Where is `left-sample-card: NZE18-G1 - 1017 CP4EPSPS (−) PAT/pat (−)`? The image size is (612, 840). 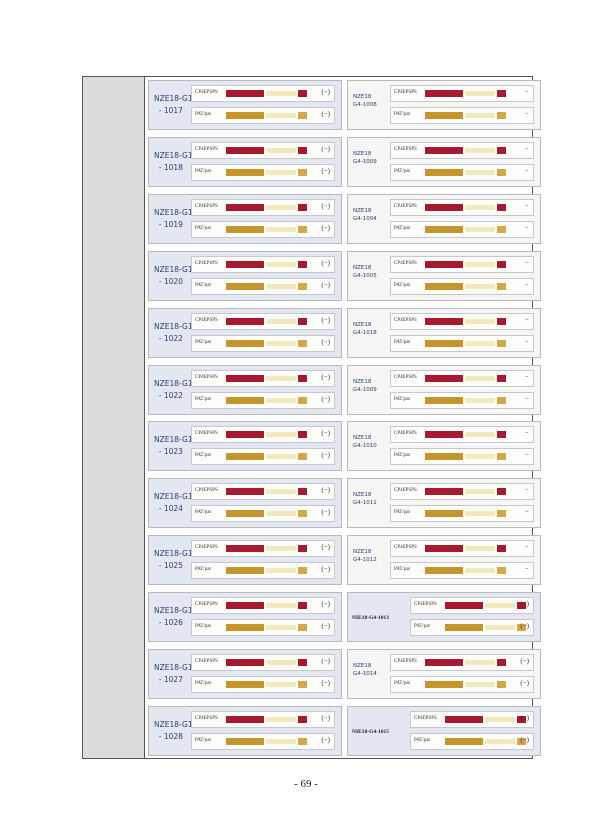 left-sample-card: NZE18-G1 - 1017 CP4EPSPS (−) PAT/pat (−) is located at coordinates (245, 105).